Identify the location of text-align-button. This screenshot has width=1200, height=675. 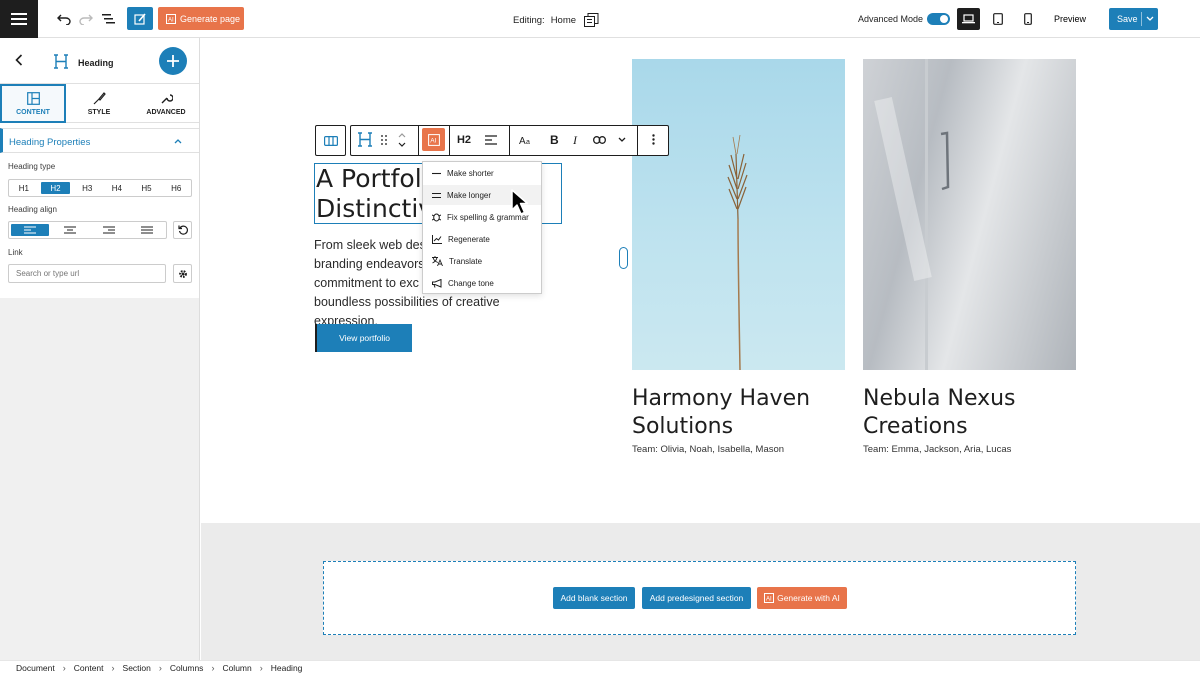
(491, 139).